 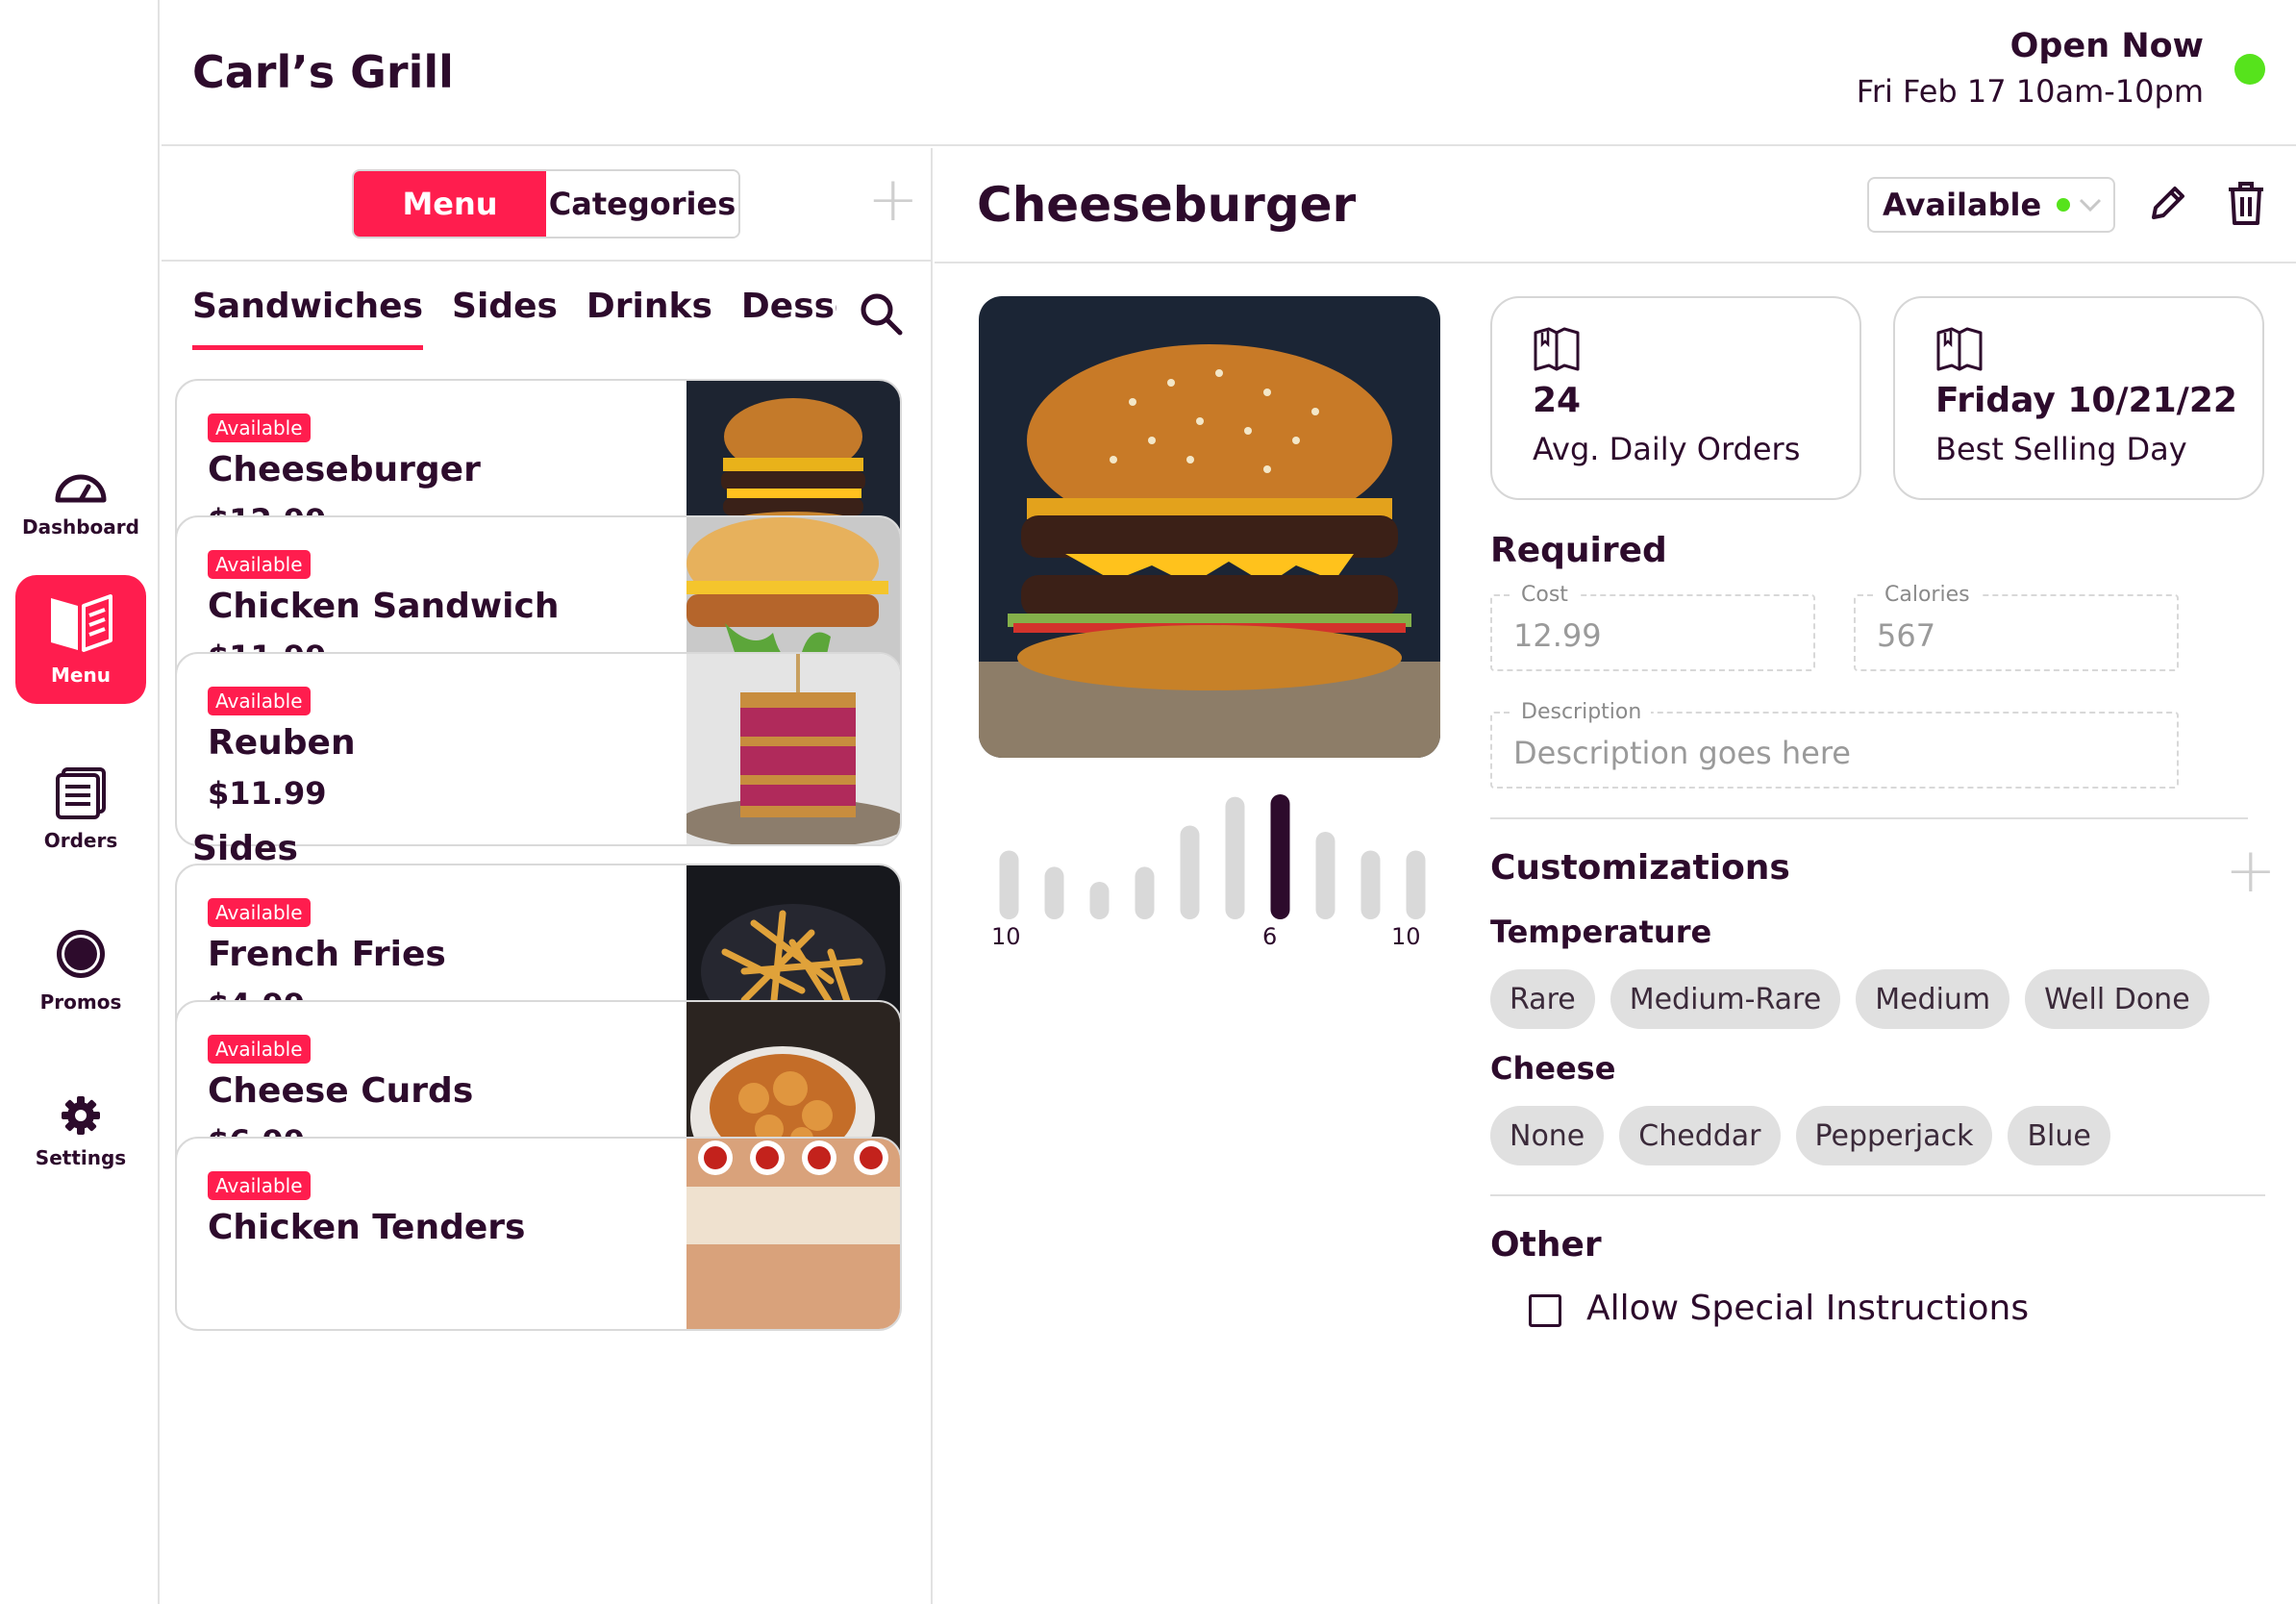 What do you see at coordinates (2117, 999) in the screenshot?
I see `chip-well-done: Well Done` at bounding box center [2117, 999].